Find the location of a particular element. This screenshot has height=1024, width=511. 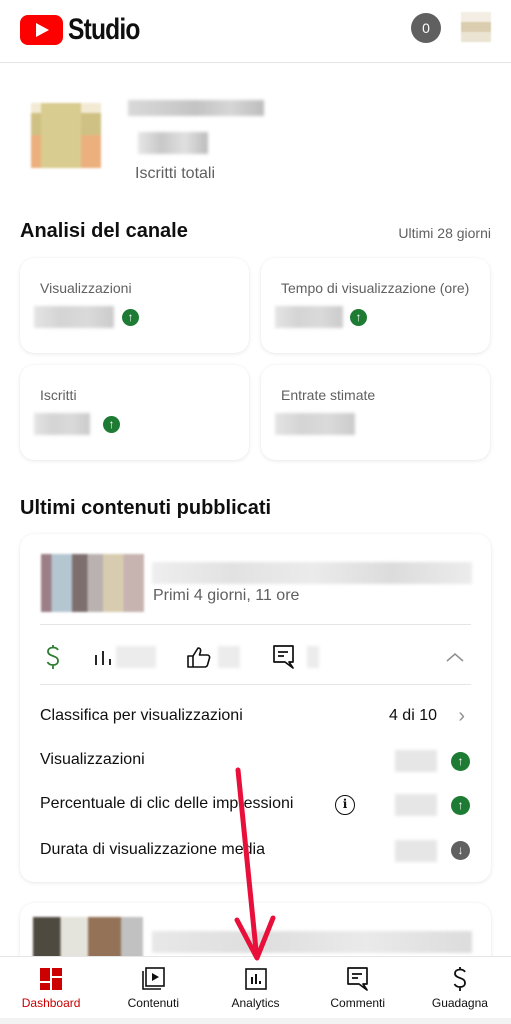

earn-icon is located at coordinates (460, 979).